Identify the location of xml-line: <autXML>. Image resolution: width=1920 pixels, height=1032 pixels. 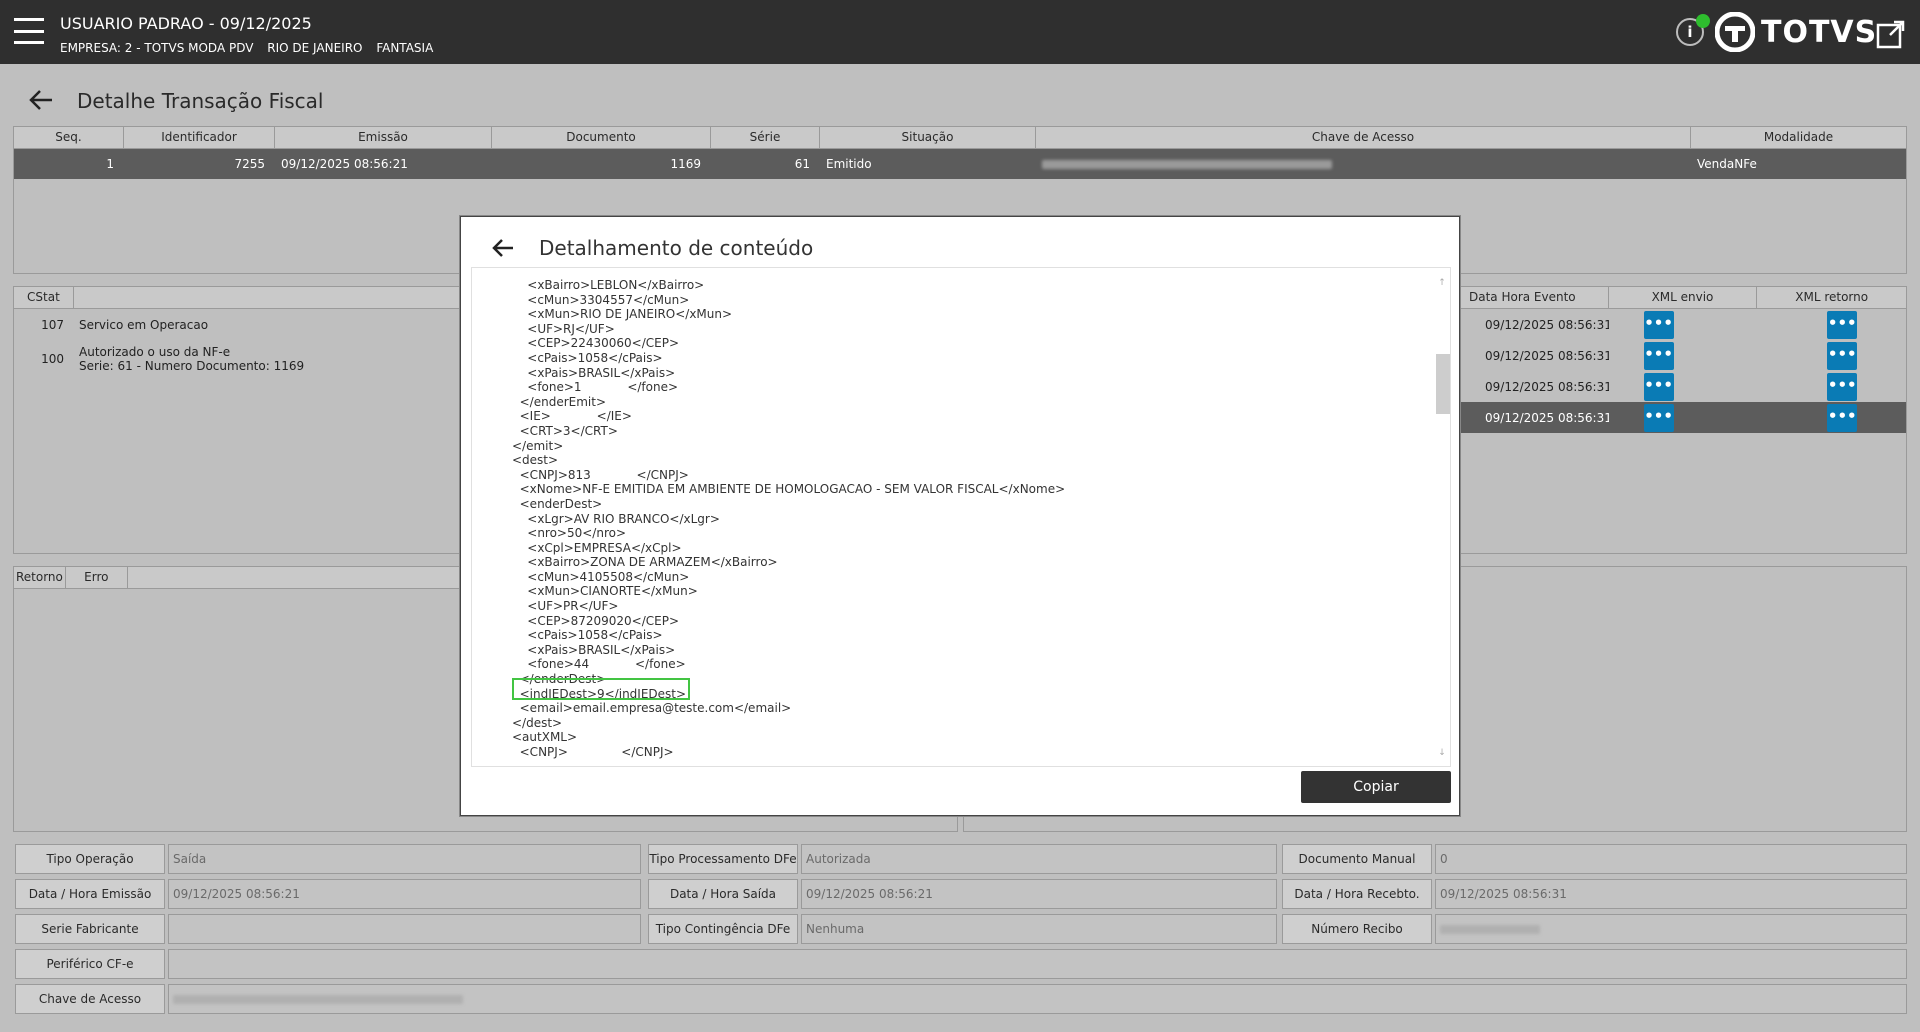
(545, 737).